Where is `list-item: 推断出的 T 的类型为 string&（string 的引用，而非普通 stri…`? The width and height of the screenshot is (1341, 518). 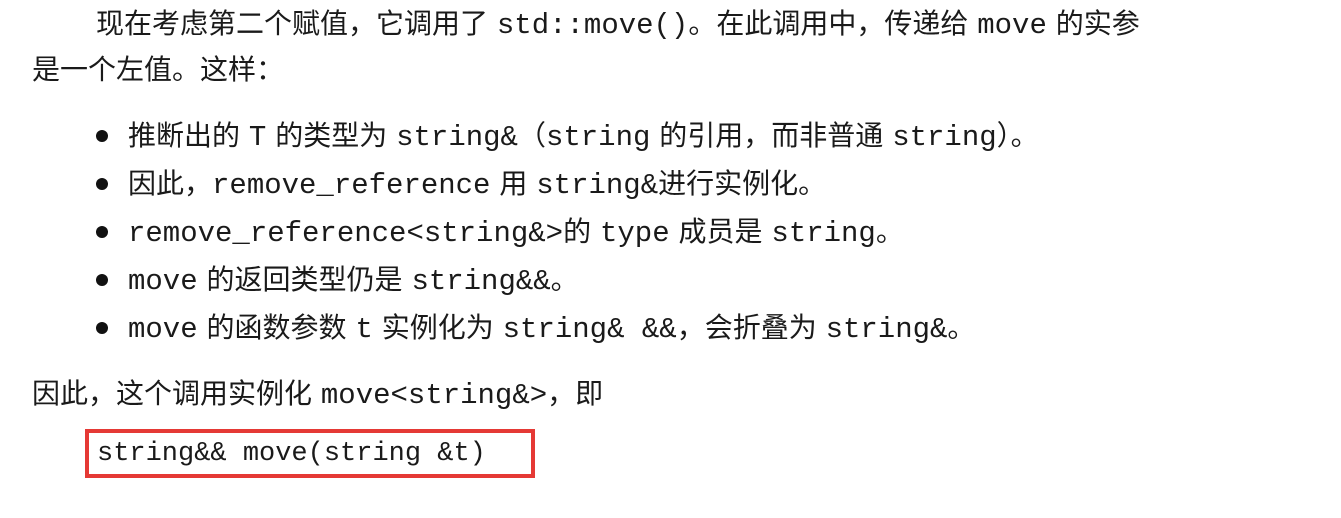 list-item: 推断出的 T 的类型为 string&（string 的引用，而非普通 stri… is located at coordinates (567, 137).